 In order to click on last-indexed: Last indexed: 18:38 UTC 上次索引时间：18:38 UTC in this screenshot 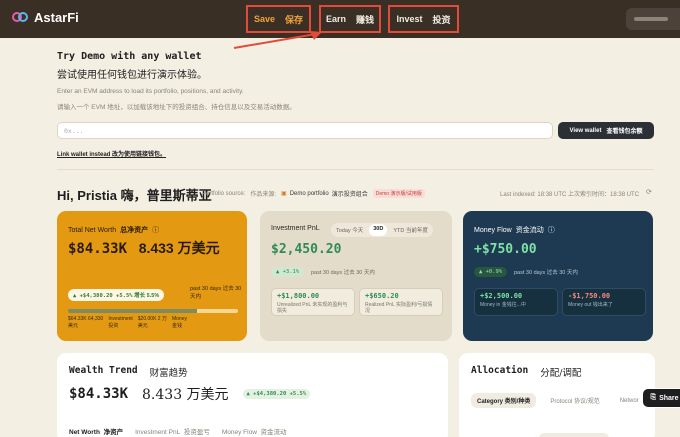, I will do `click(569, 193)`.